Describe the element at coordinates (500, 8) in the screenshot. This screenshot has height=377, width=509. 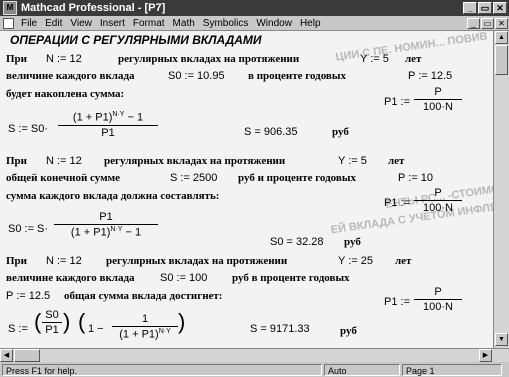
I see `close-button: ✕` at that location.